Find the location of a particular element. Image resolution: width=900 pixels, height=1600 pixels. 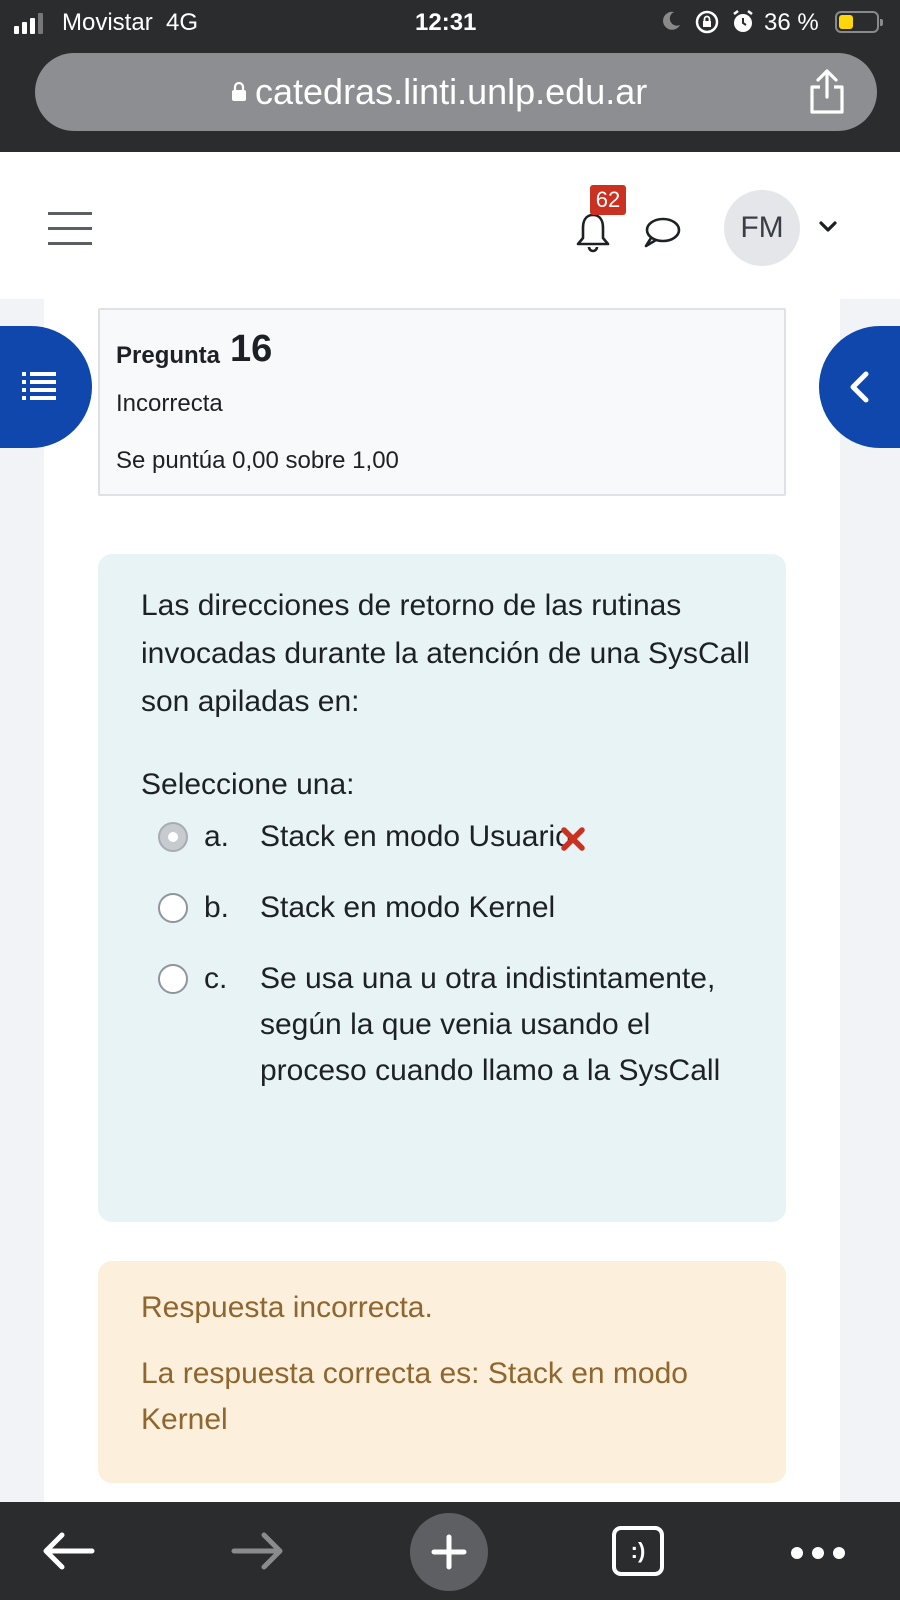

plus-icon is located at coordinates (449, 1552).